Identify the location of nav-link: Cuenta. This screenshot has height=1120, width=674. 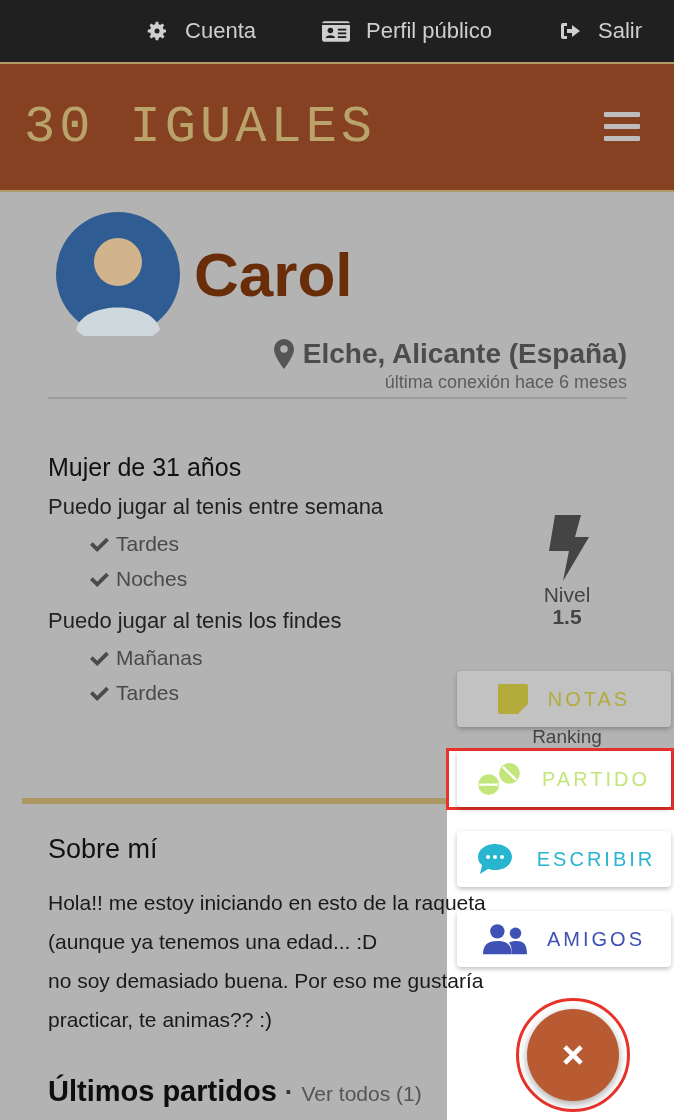
(201, 31).